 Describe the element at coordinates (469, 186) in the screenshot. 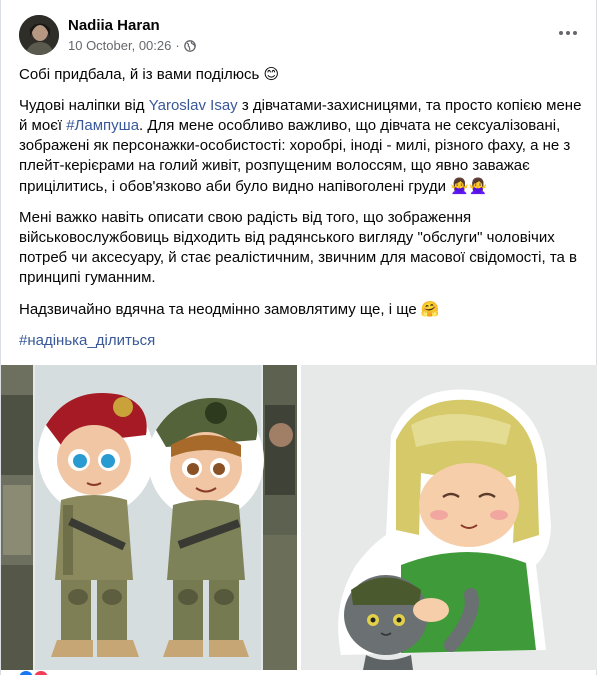

I see `gesturing-no-emoji: 🙅‍♀️🙅‍♀️` at that location.